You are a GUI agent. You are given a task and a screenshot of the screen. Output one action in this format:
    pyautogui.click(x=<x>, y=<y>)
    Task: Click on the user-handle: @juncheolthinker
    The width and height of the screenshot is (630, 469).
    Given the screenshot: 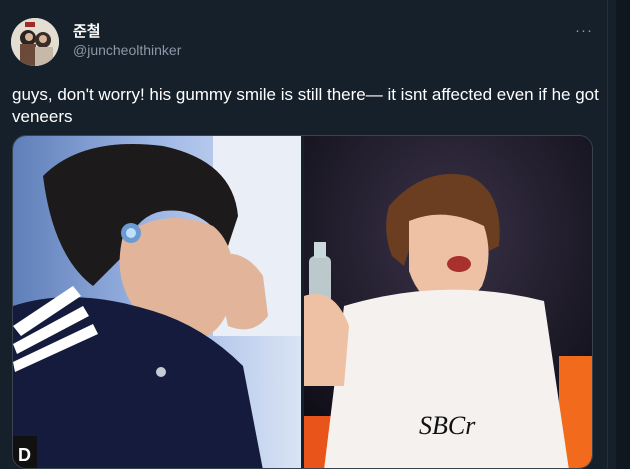 What is the action you would take?
    pyautogui.click(x=127, y=50)
    